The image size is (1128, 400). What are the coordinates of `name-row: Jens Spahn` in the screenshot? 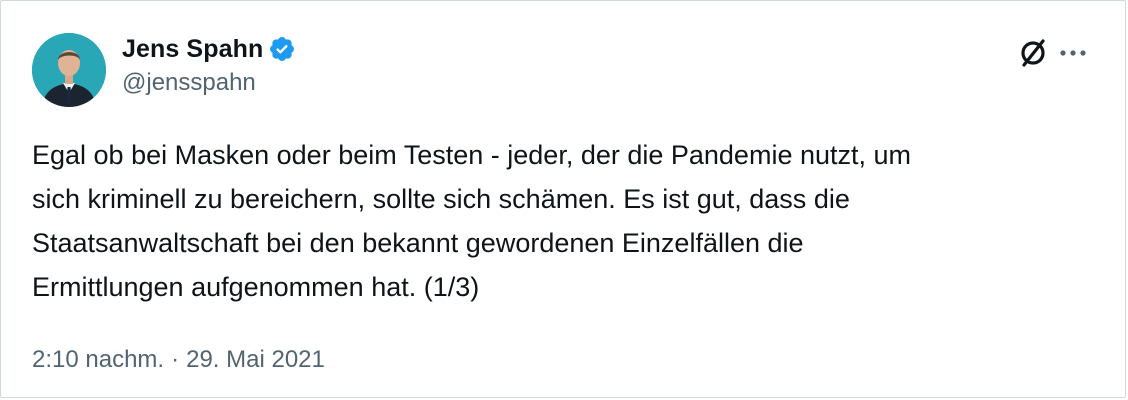 It's located at (209, 49).